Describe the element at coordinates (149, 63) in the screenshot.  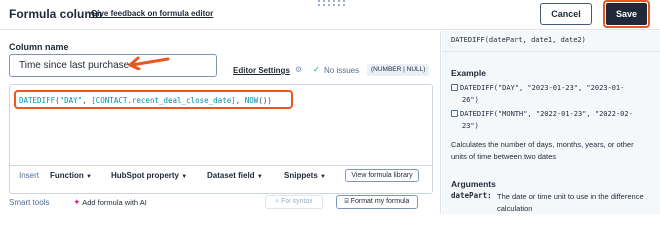
I see `arrow-left-icon` at that location.